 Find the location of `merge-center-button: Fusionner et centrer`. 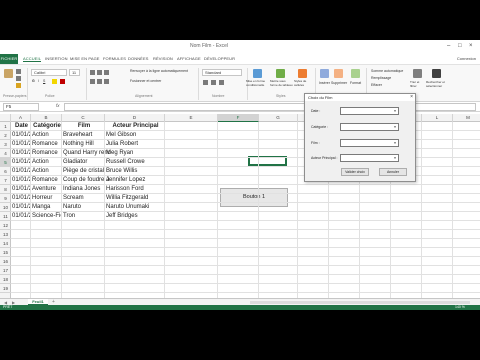

merge-center-button: Fusionner et centrer is located at coordinates (145, 81).